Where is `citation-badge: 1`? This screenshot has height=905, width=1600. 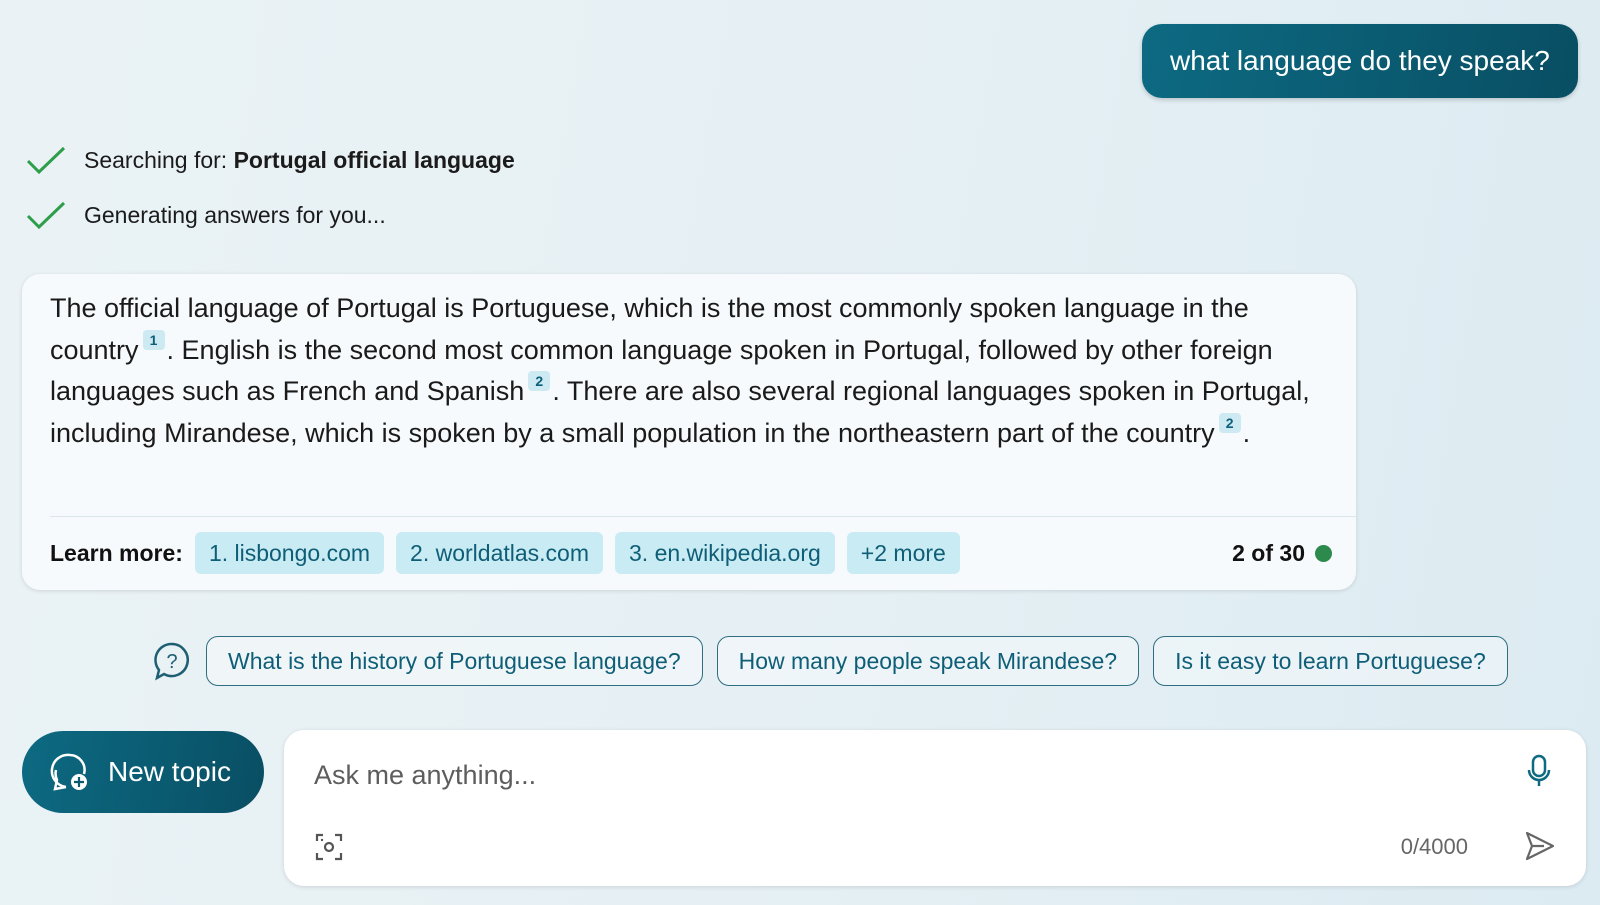 citation-badge: 1 is located at coordinates (153, 339).